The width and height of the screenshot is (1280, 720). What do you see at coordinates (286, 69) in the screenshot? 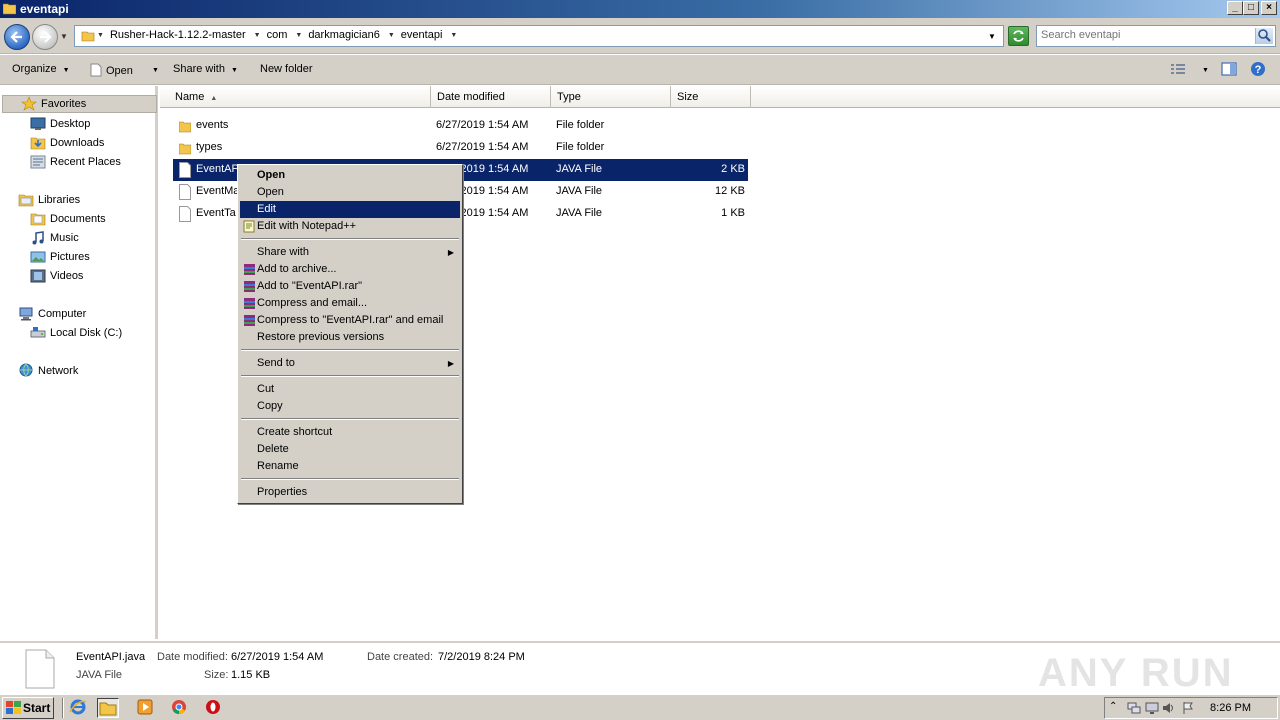
I see `new-folder-button: New folder` at bounding box center [286, 69].